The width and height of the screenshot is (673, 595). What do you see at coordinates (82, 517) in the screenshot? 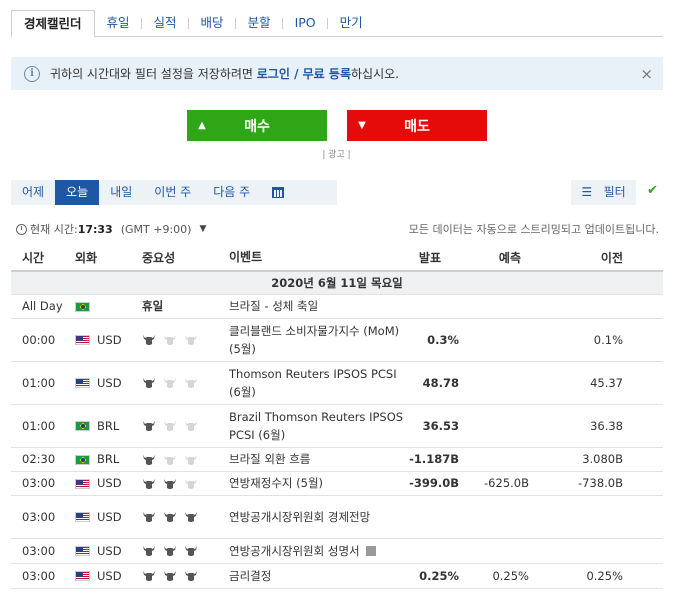
I see `flag-us-icon` at bounding box center [82, 517].